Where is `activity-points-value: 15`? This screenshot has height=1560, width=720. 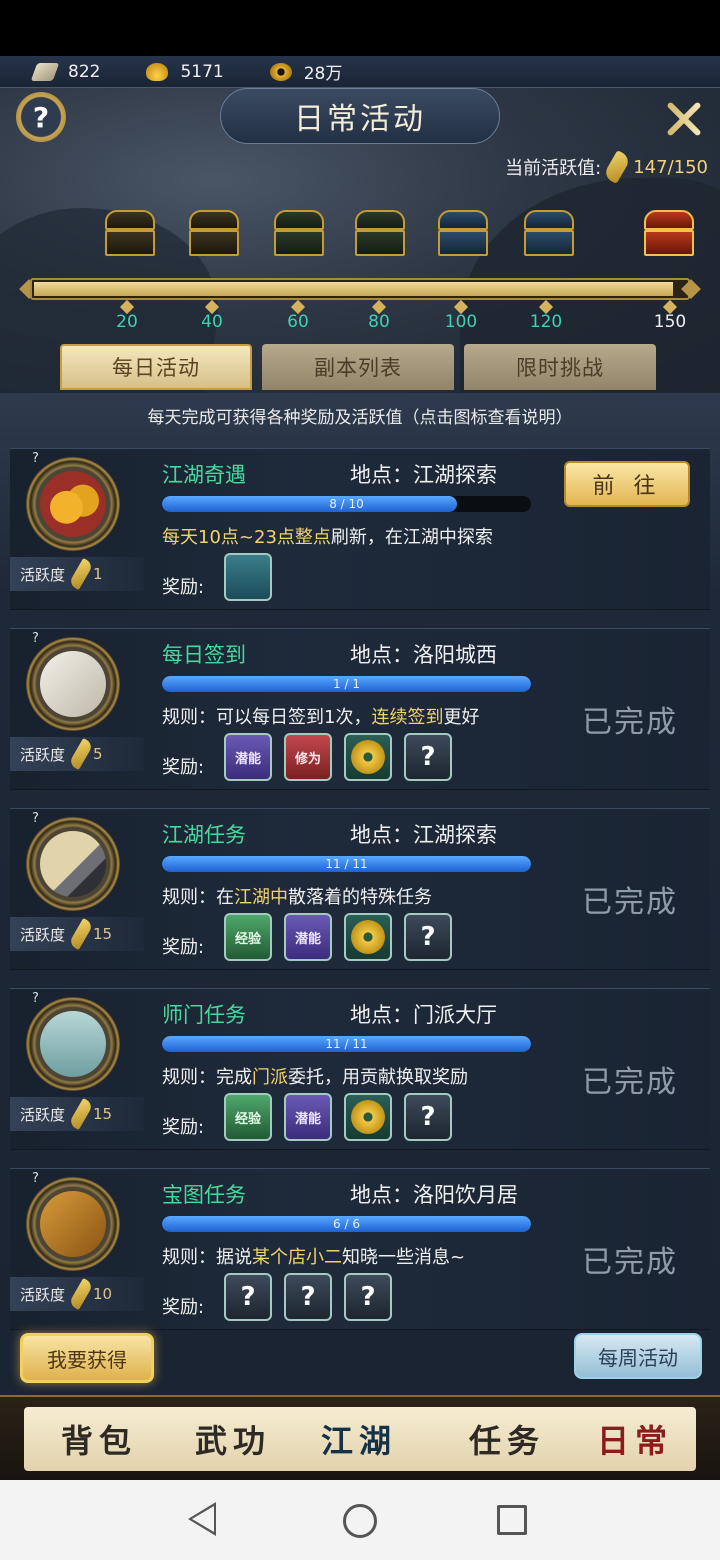
activity-points-value: 15 is located at coordinates (103, 934).